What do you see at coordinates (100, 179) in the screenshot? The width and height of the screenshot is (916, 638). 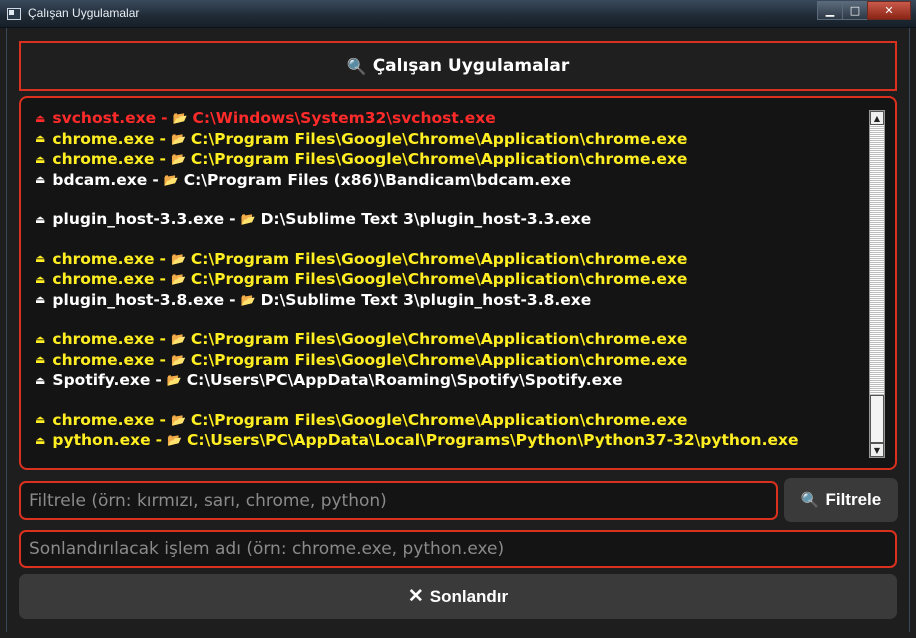 I see `process-name: bdcam.exe` at bounding box center [100, 179].